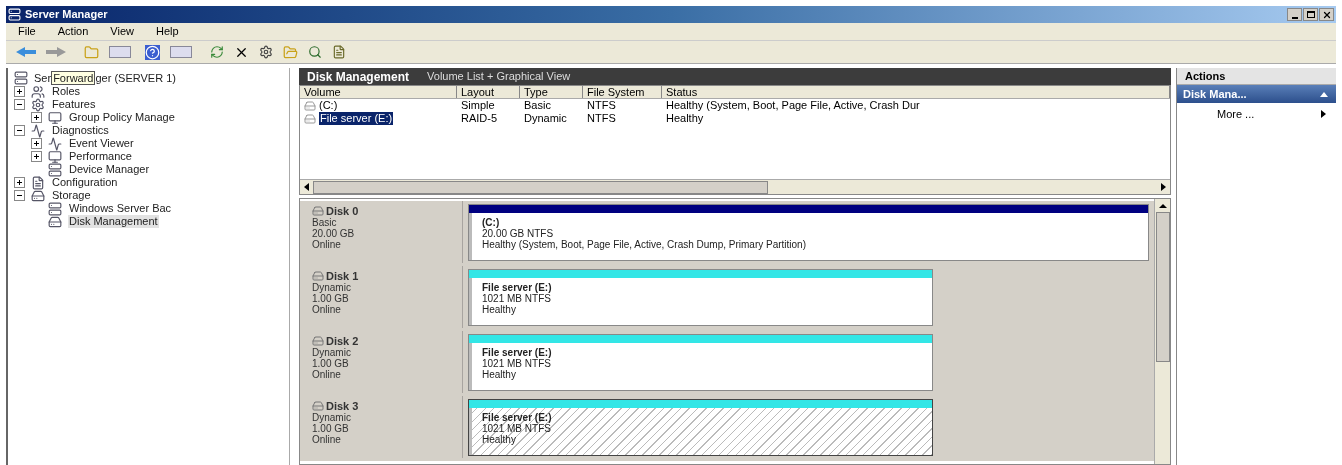  Describe the element at coordinates (120, 208) in the screenshot. I see `tree-item: Windows Server Bac` at that location.